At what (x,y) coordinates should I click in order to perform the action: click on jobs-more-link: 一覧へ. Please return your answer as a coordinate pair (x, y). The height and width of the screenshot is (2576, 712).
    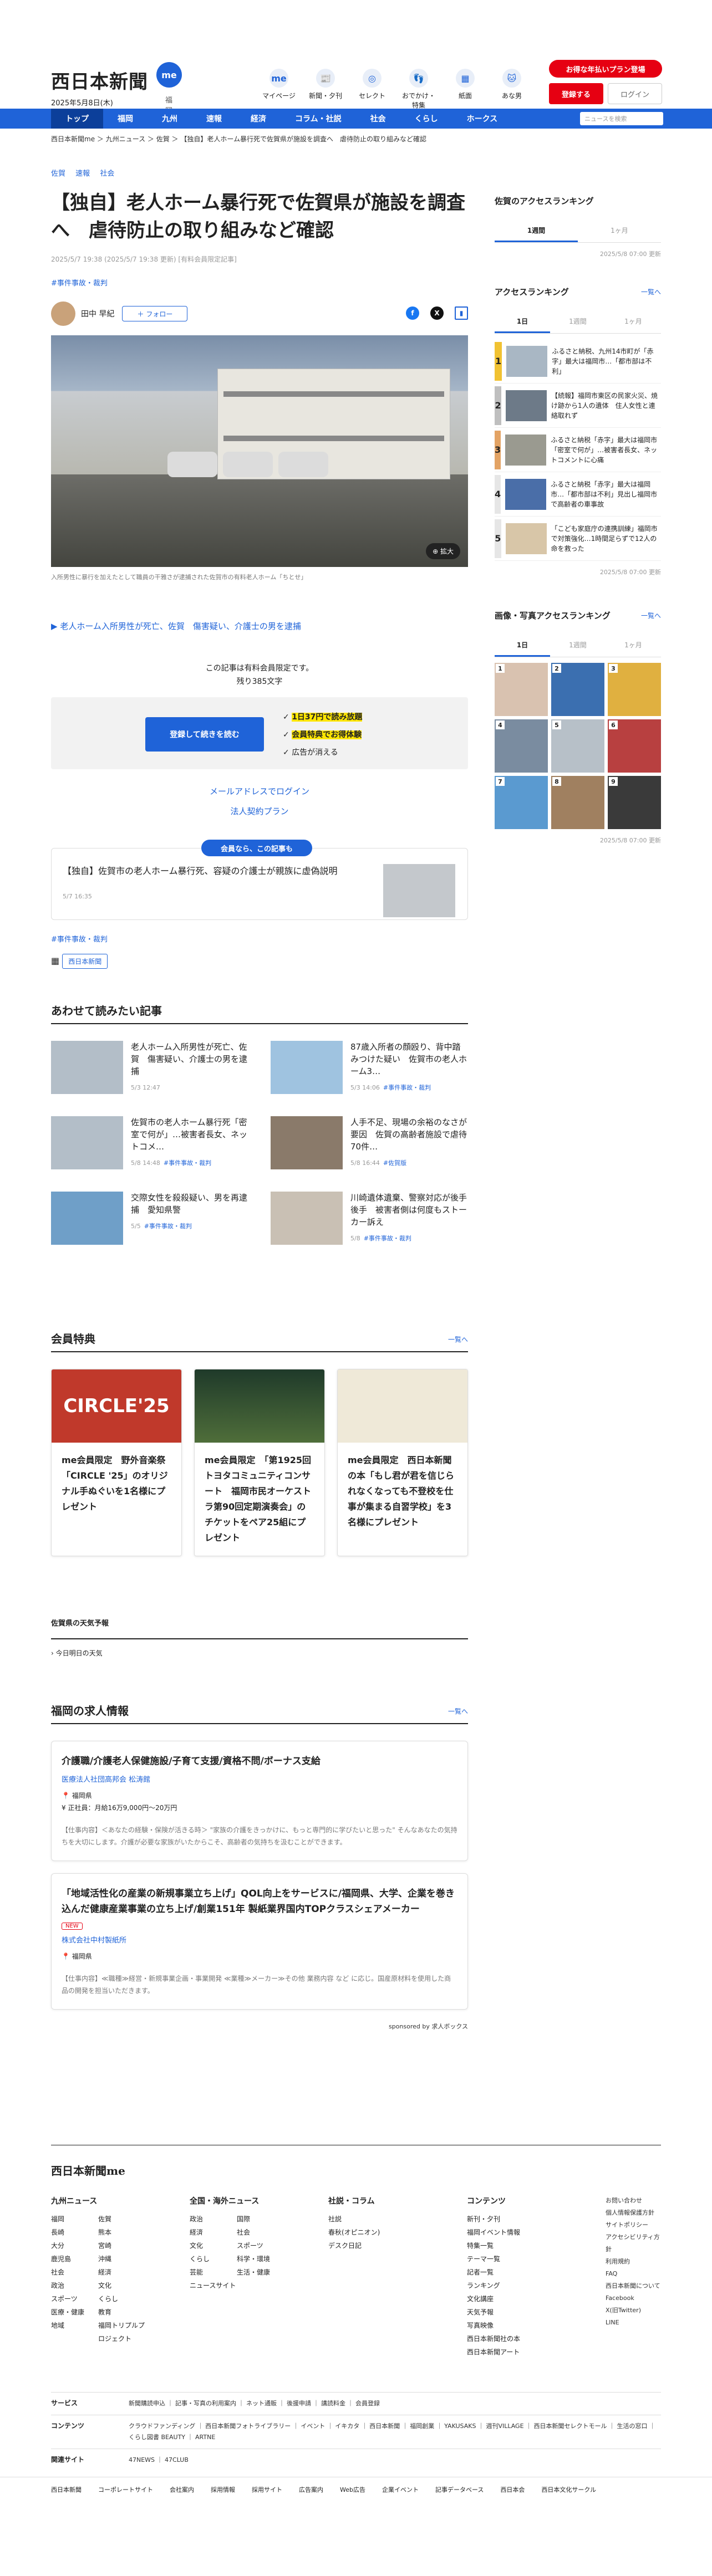
    Looking at the image, I should click on (458, 1711).